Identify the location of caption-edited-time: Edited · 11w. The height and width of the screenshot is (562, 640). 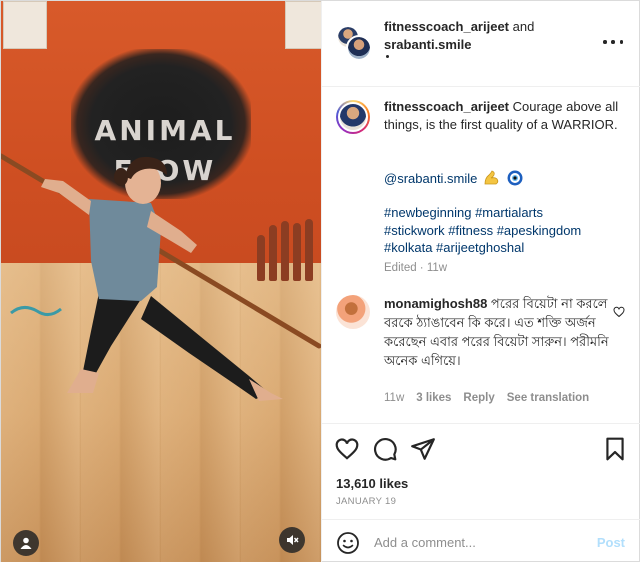
(416, 268).